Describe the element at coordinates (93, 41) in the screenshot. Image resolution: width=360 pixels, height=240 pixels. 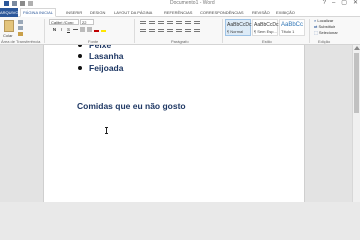
I see `font-group-label: Fonte` at that location.